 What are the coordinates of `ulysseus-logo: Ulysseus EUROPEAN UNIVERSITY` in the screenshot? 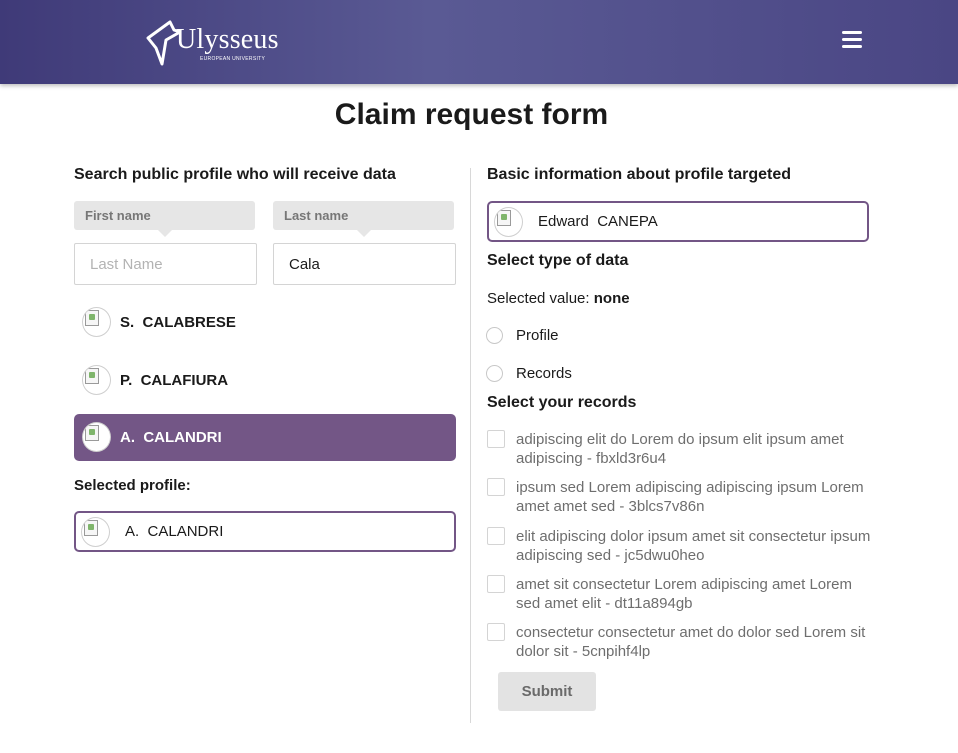 It's located at (214, 42).